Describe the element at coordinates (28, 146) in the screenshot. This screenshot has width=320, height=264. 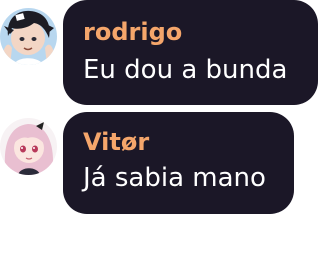
I see `anime-girl-avatar-icon` at that location.